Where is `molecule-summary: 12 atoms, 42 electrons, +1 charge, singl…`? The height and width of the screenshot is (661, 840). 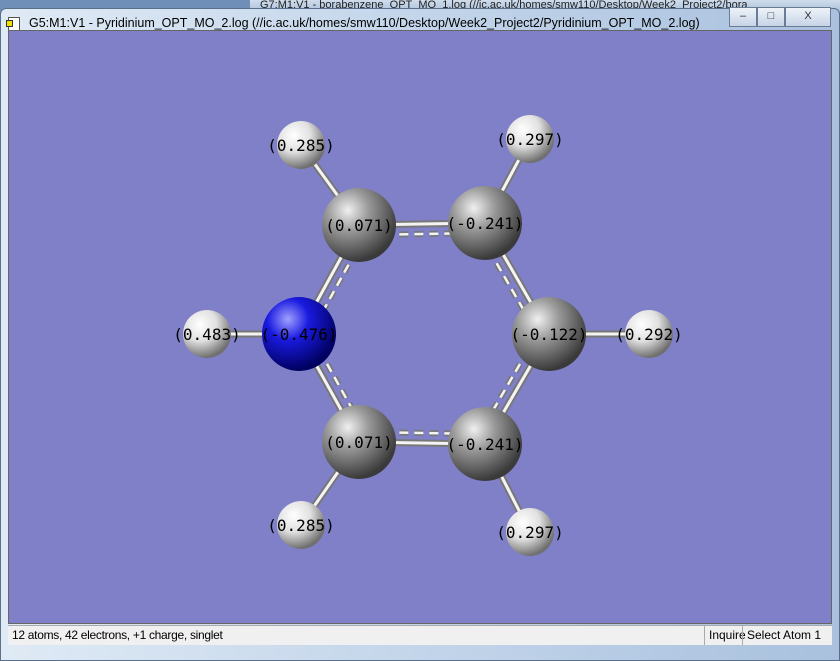
molecule-summary: 12 atoms, 42 electrons, +1 charge, singl… is located at coordinates (117, 635).